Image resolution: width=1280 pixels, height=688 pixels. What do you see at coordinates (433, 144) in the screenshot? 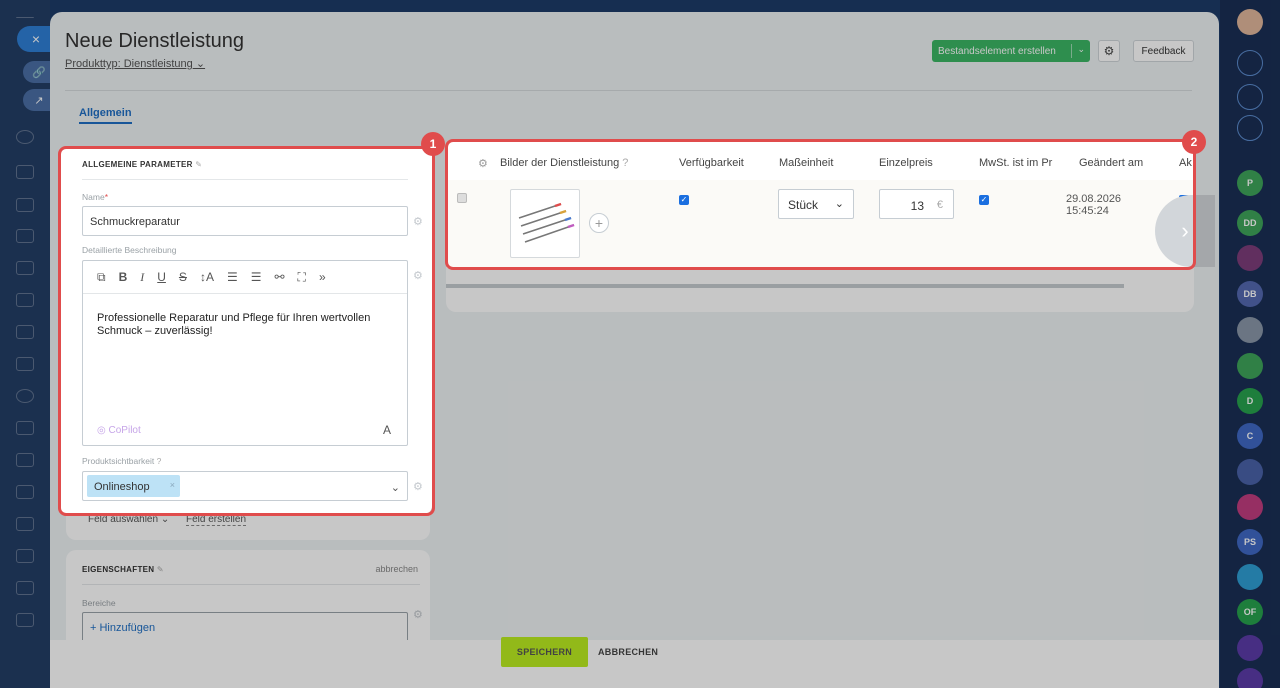
I see `step-badge: 1` at bounding box center [433, 144].